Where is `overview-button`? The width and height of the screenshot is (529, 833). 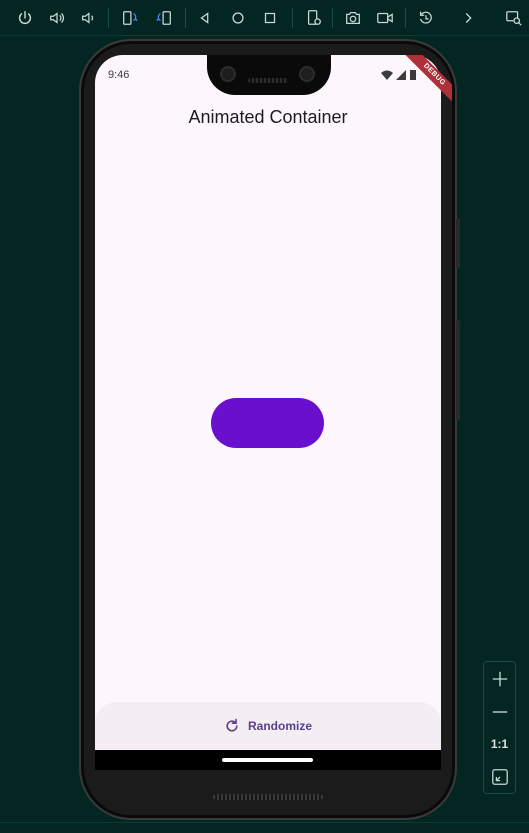
overview-button is located at coordinates (270, 18).